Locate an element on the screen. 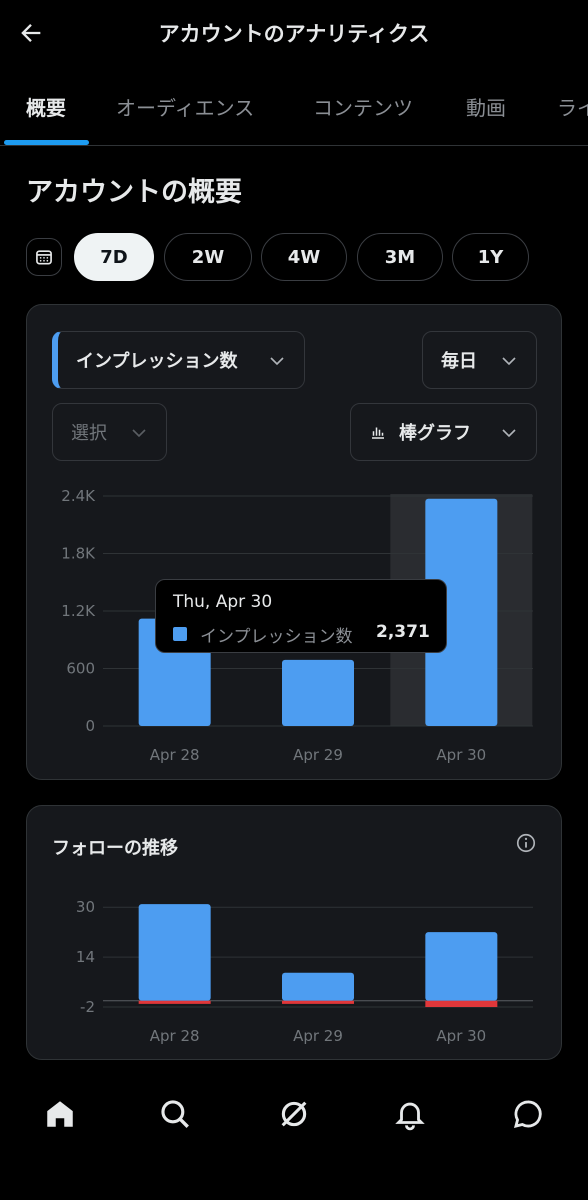 Image resolution: width=588 pixels, height=1200 pixels. tab-content: コンテンツ is located at coordinates (363, 106).